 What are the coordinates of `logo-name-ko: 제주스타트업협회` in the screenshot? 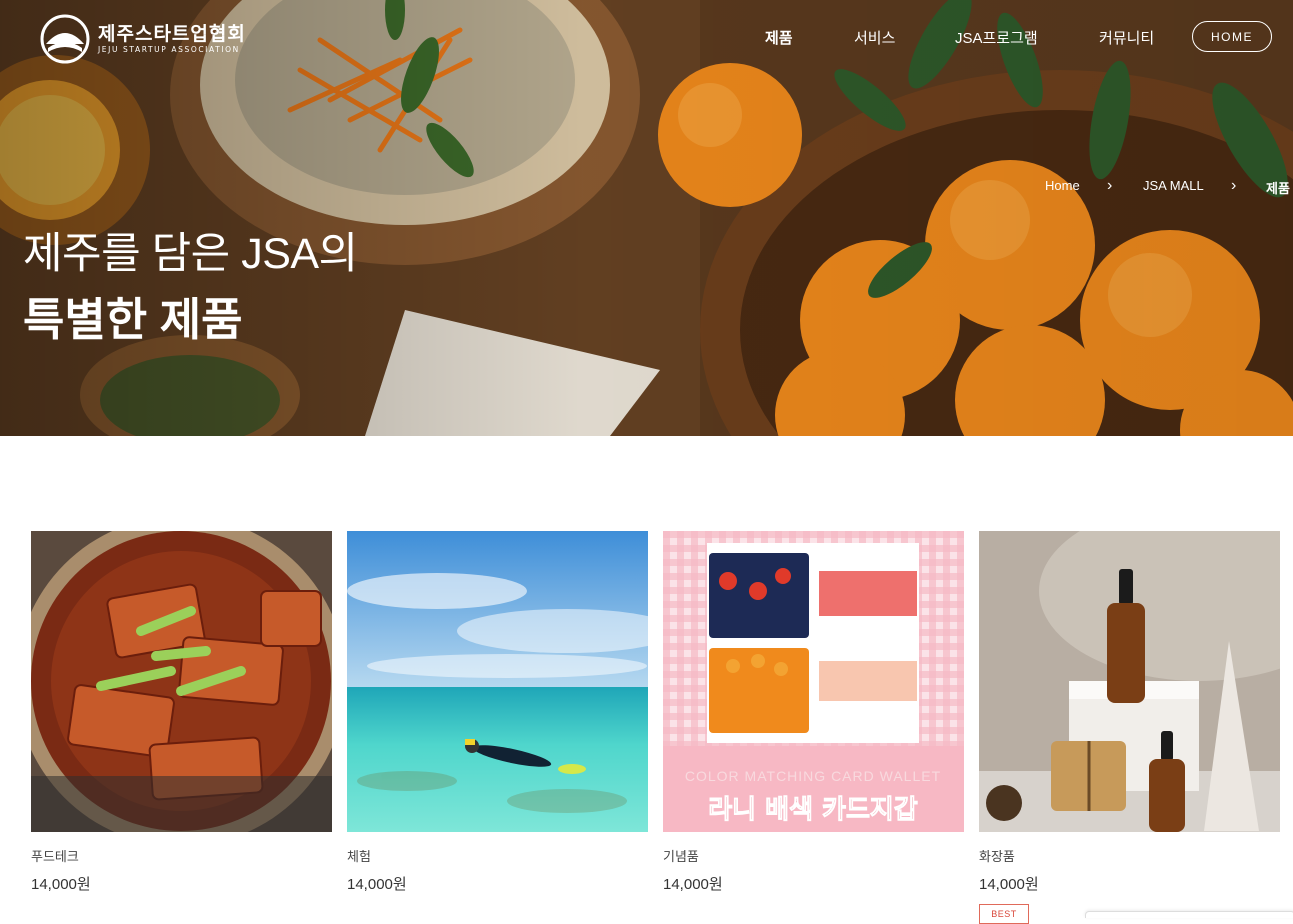 It's located at (172, 34).